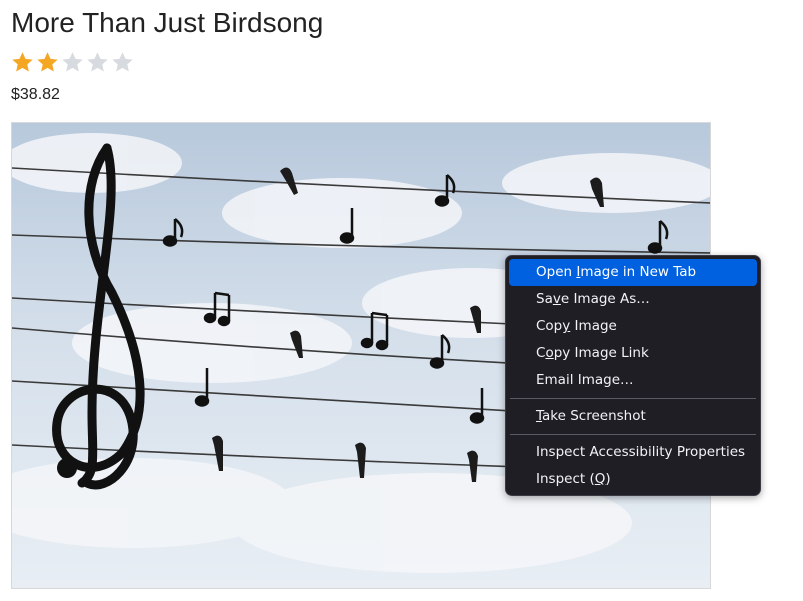 This screenshot has height=601, width=803. Describe the element at coordinates (35, 94) in the screenshot. I see `product-price: $38.82` at that location.